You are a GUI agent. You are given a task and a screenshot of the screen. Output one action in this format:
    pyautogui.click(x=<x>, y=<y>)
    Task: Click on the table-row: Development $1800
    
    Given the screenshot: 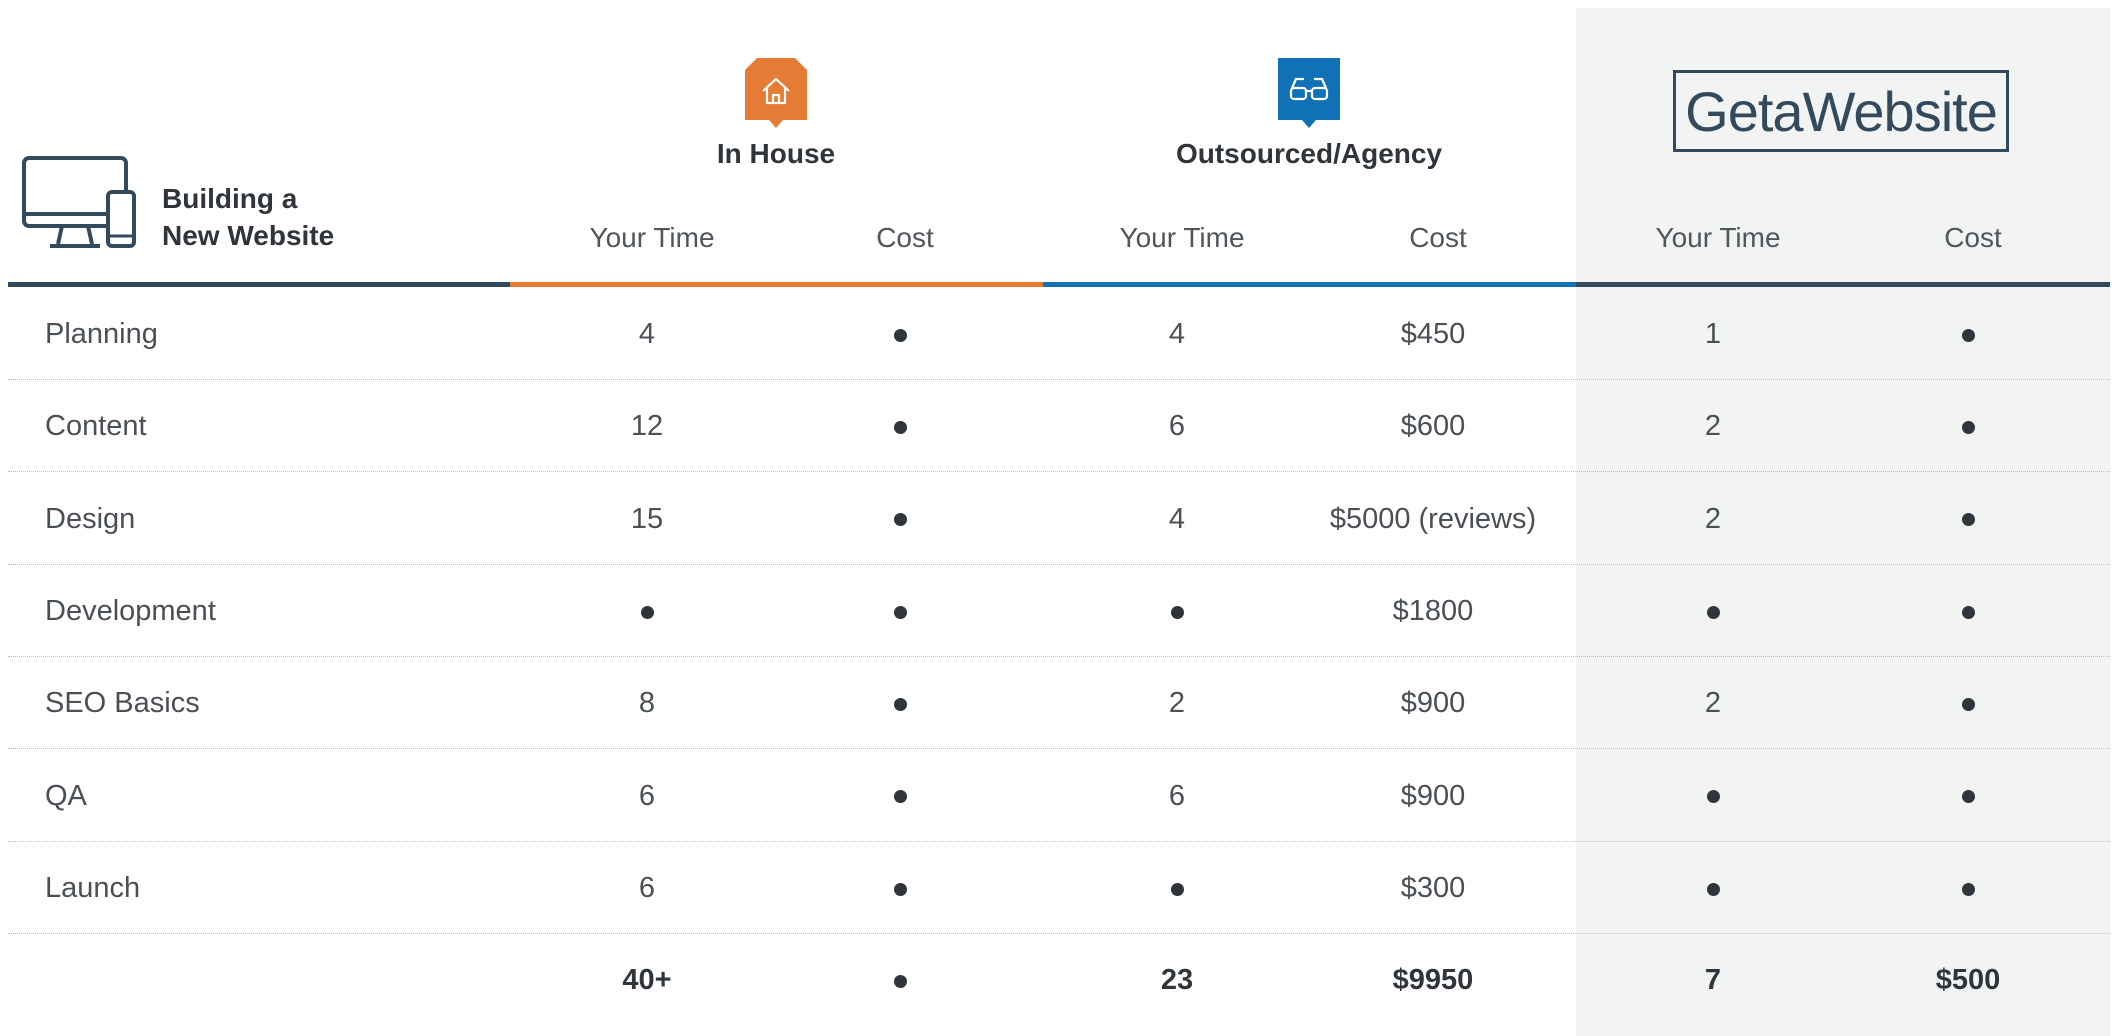 What is the action you would take?
    pyautogui.click(x=1059, y=611)
    